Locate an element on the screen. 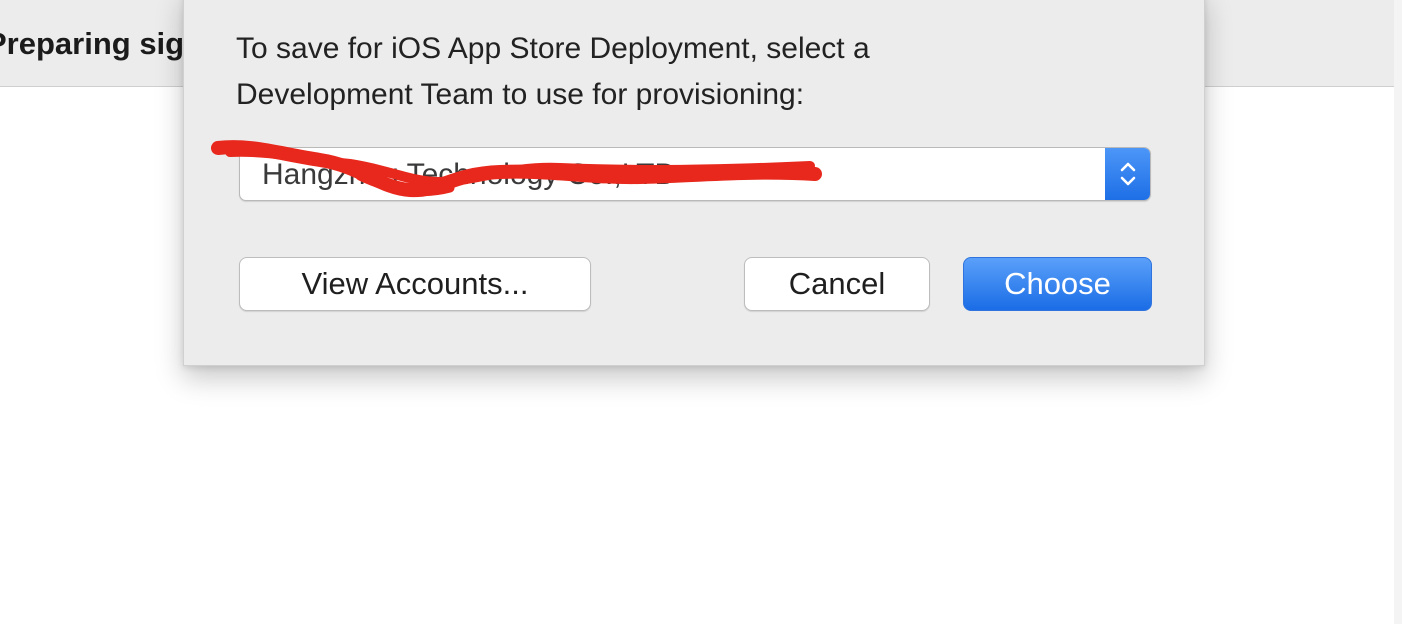 The width and height of the screenshot is (1402, 624). choose-button: Choose is located at coordinates (1057, 284).